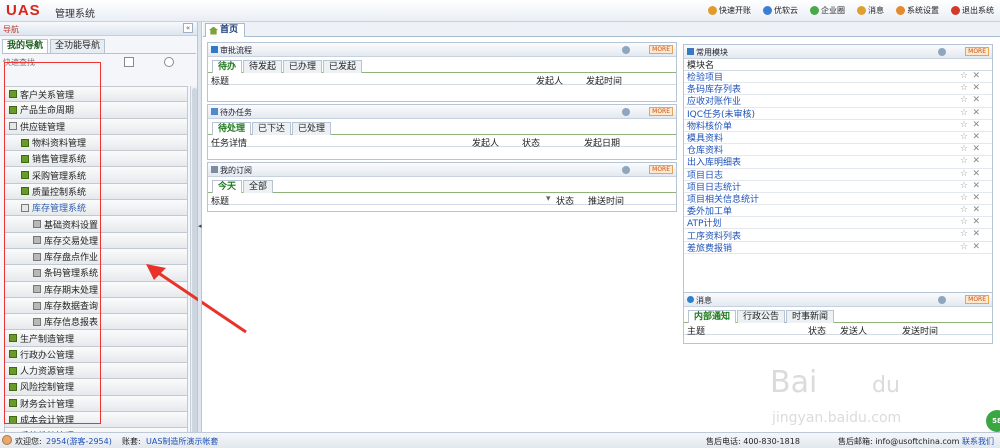 The width and height of the screenshot is (1000, 448). Describe the element at coordinates (705, 137) in the screenshot. I see `module-link: 模具资料` at that location.